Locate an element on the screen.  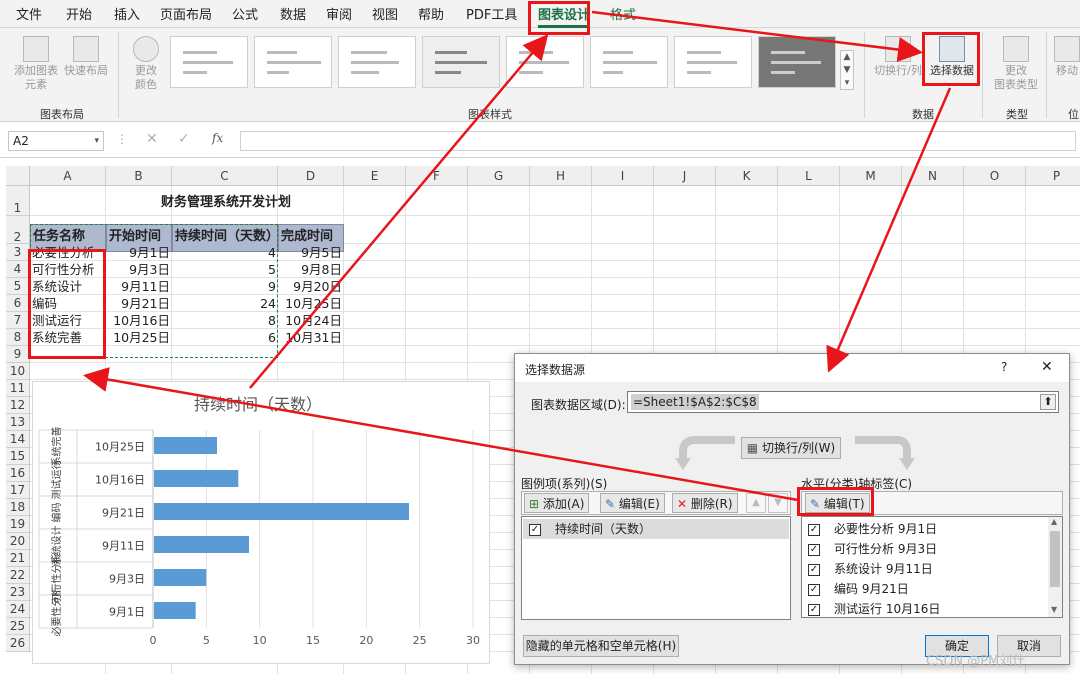
change-colors-button: 更改 颜色 is located at coordinates (146, 64).